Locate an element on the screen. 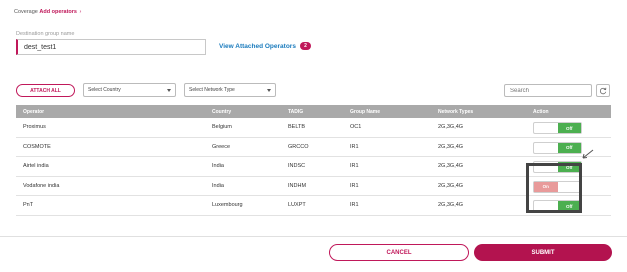  breadcrumb: Coverage Add operators › is located at coordinates (47, 12).